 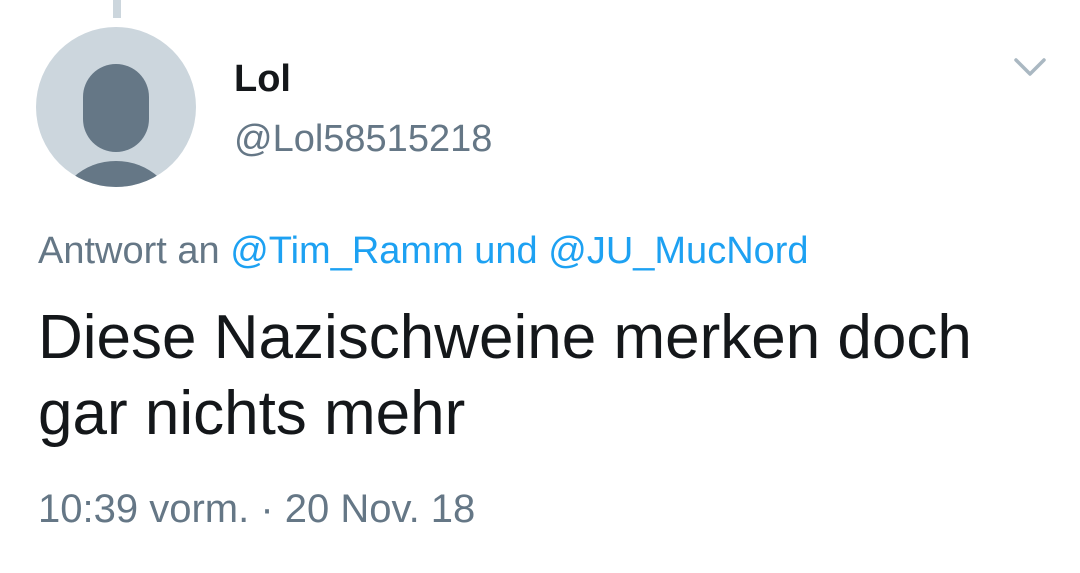 I want to click on default-profile-icon, so click(x=116, y=108).